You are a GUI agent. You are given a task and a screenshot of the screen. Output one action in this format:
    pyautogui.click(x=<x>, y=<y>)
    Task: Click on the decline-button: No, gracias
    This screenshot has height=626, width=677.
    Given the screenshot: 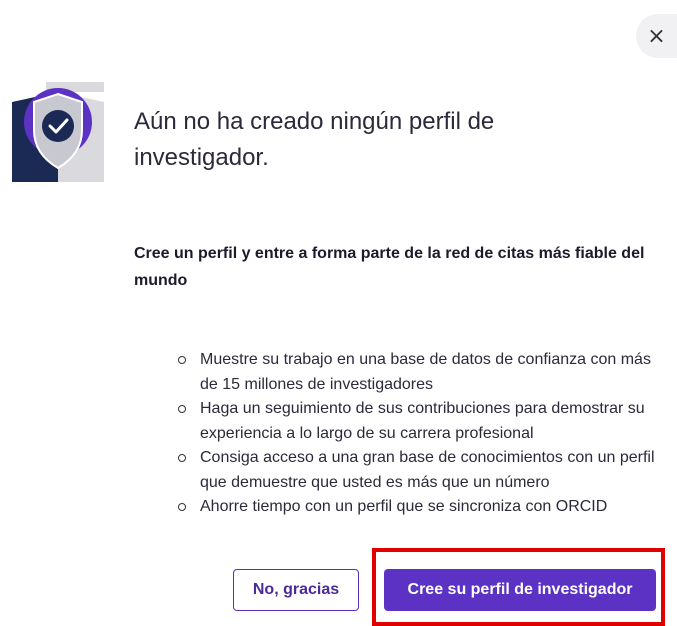 What is the action you would take?
    pyautogui.click(x=296, y=590)
    